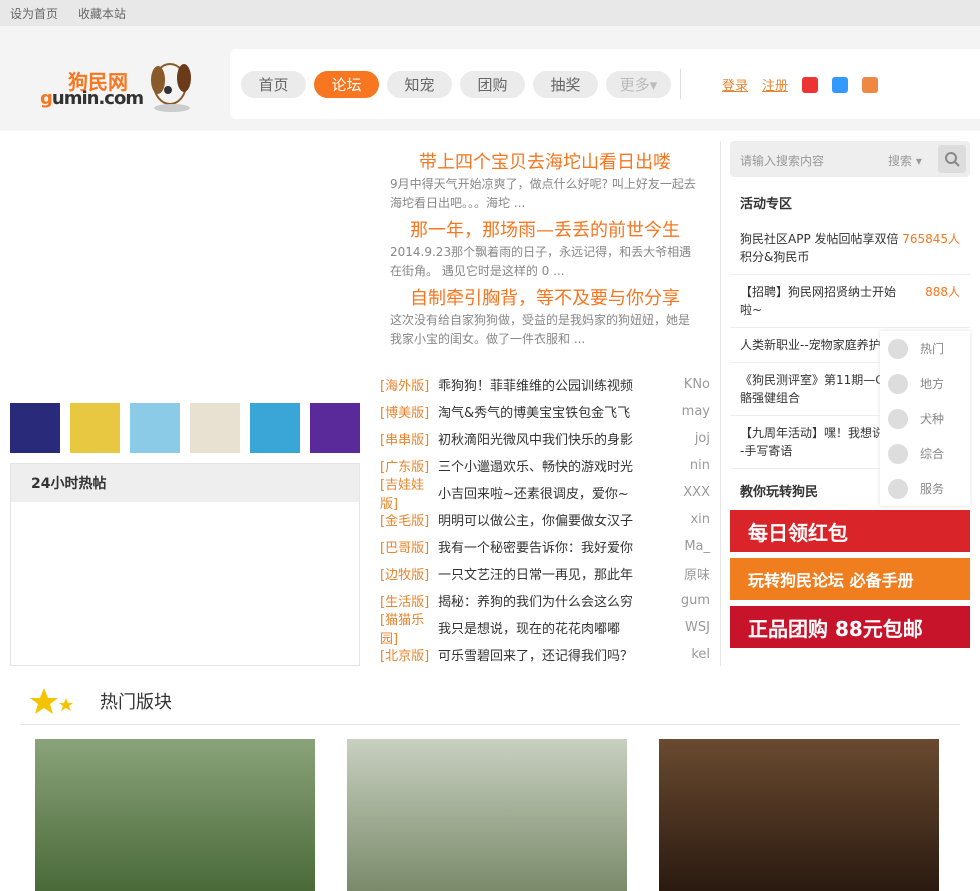  Describe the element at coordinates (136, 702) in the screenshot. I see `hot-section-title: 热门版块` at that location.